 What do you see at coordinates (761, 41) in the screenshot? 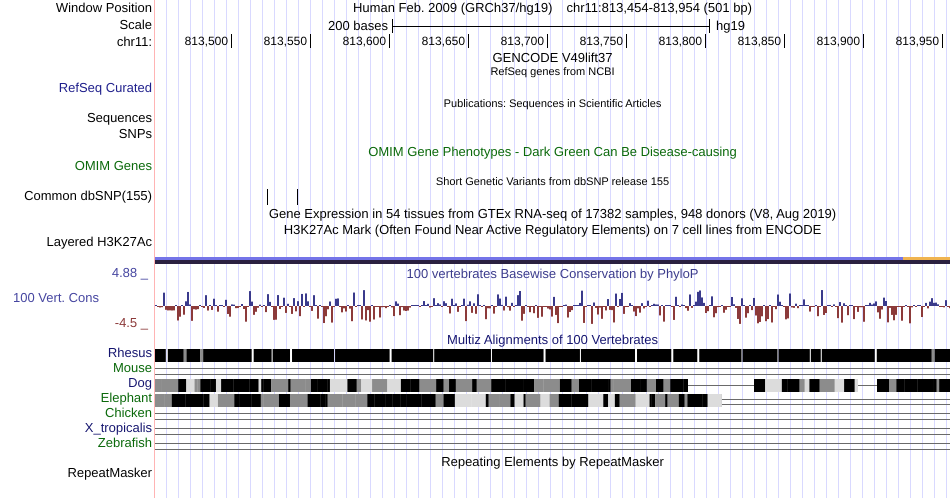
I see `ruler-tick: 813,850` at bounding box center [761, 41].